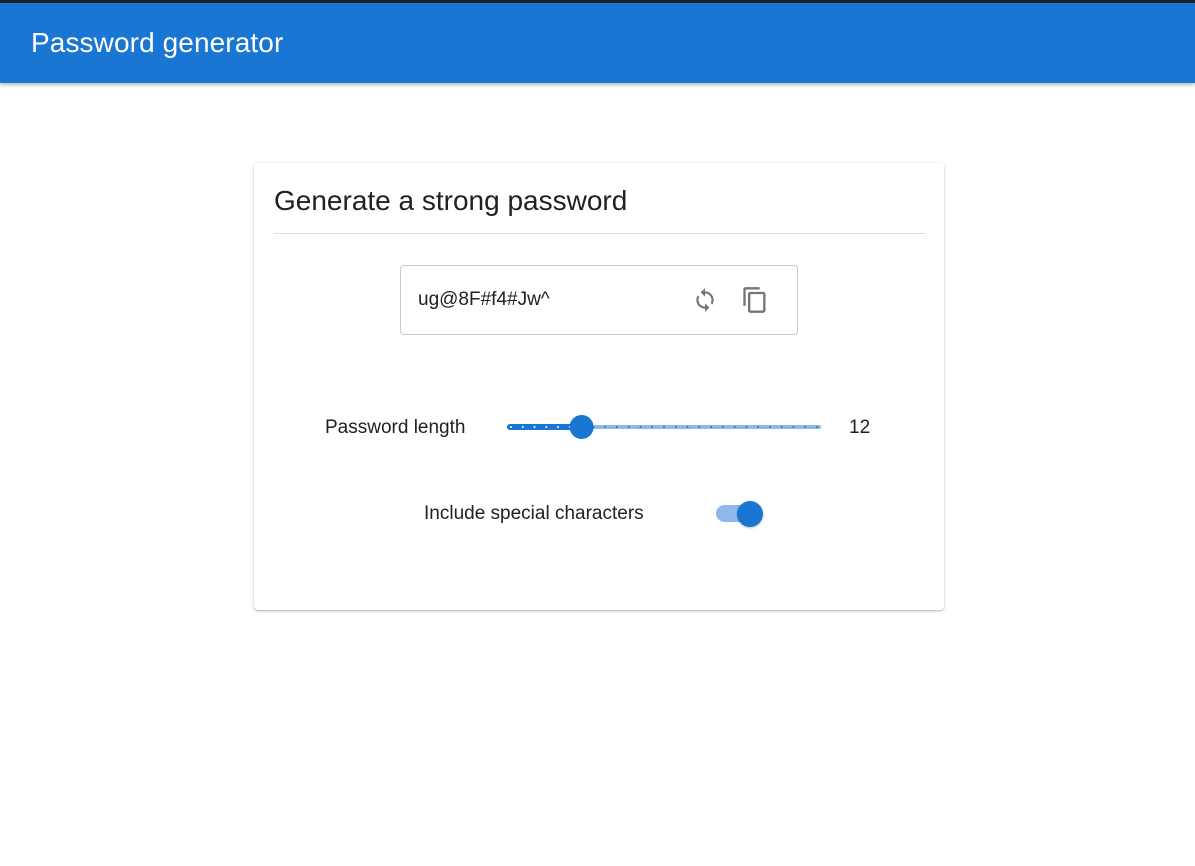  Describe the element at coordinates (484, 300) in the screenshot. I see `password-value: ug@8F#f4#Jw^` at that location.